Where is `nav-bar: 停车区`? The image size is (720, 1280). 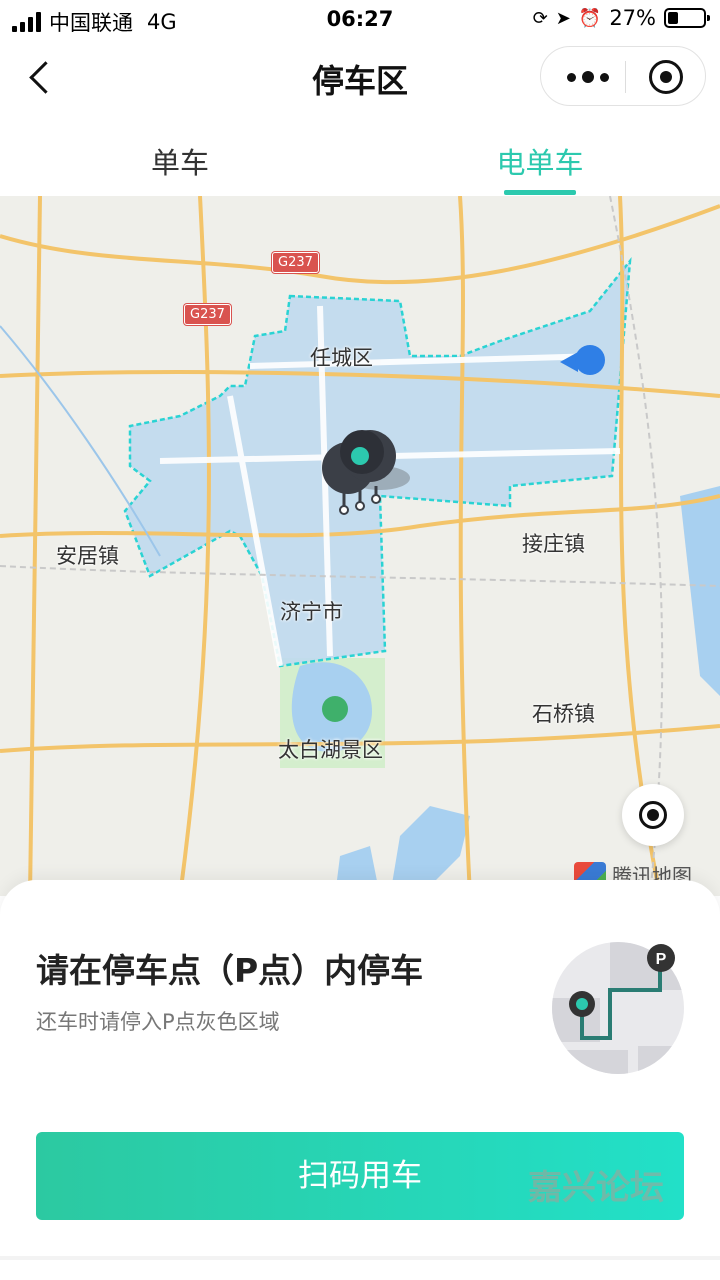
nav-bar: 停车区 is located at coordinates (360, 78).